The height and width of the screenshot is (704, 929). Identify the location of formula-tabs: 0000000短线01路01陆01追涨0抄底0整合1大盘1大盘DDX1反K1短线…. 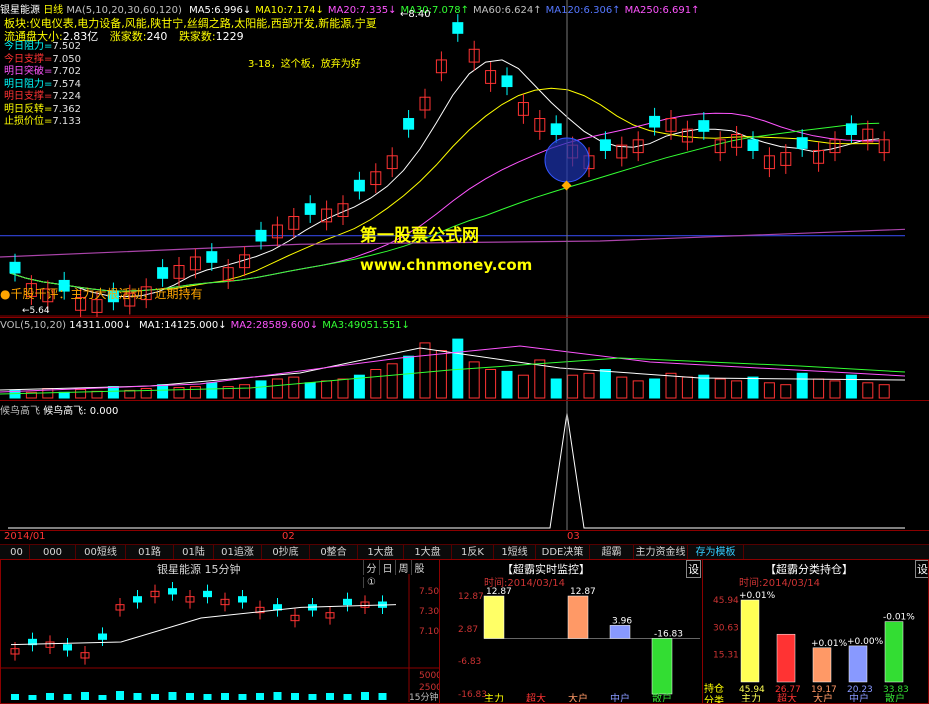
(464, 552).